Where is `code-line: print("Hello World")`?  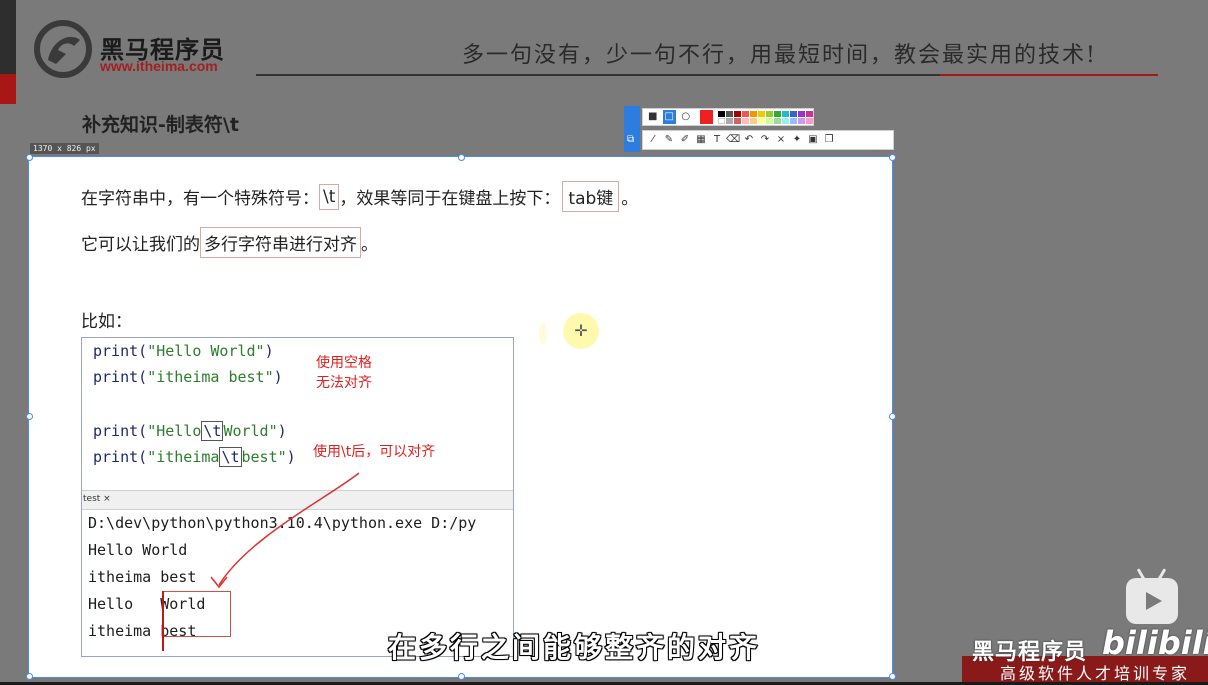
code-line: print("Hello World") is located at coordinates (183, 351).